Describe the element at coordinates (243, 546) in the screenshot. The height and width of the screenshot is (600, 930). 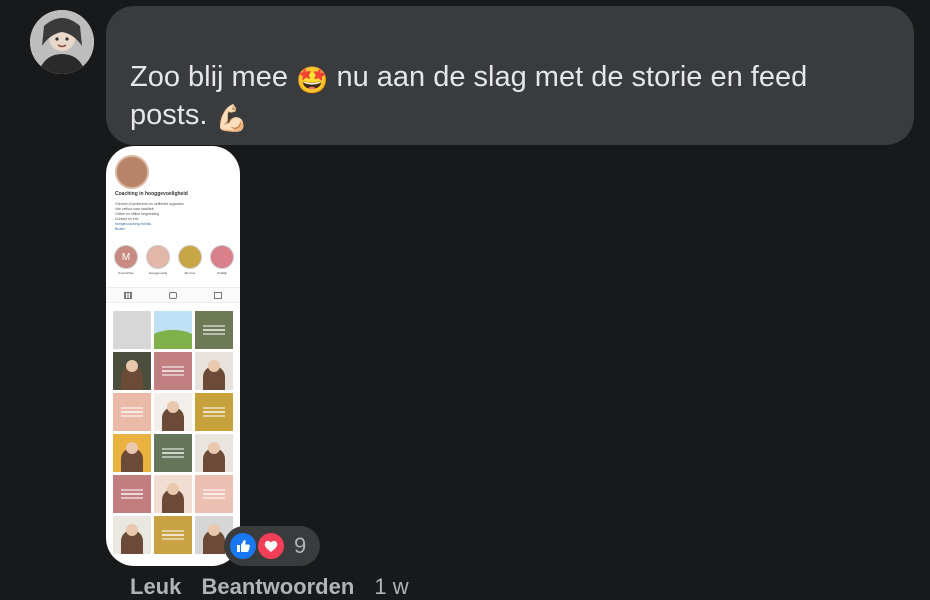
I see `thumbs-up-icon` at that location.